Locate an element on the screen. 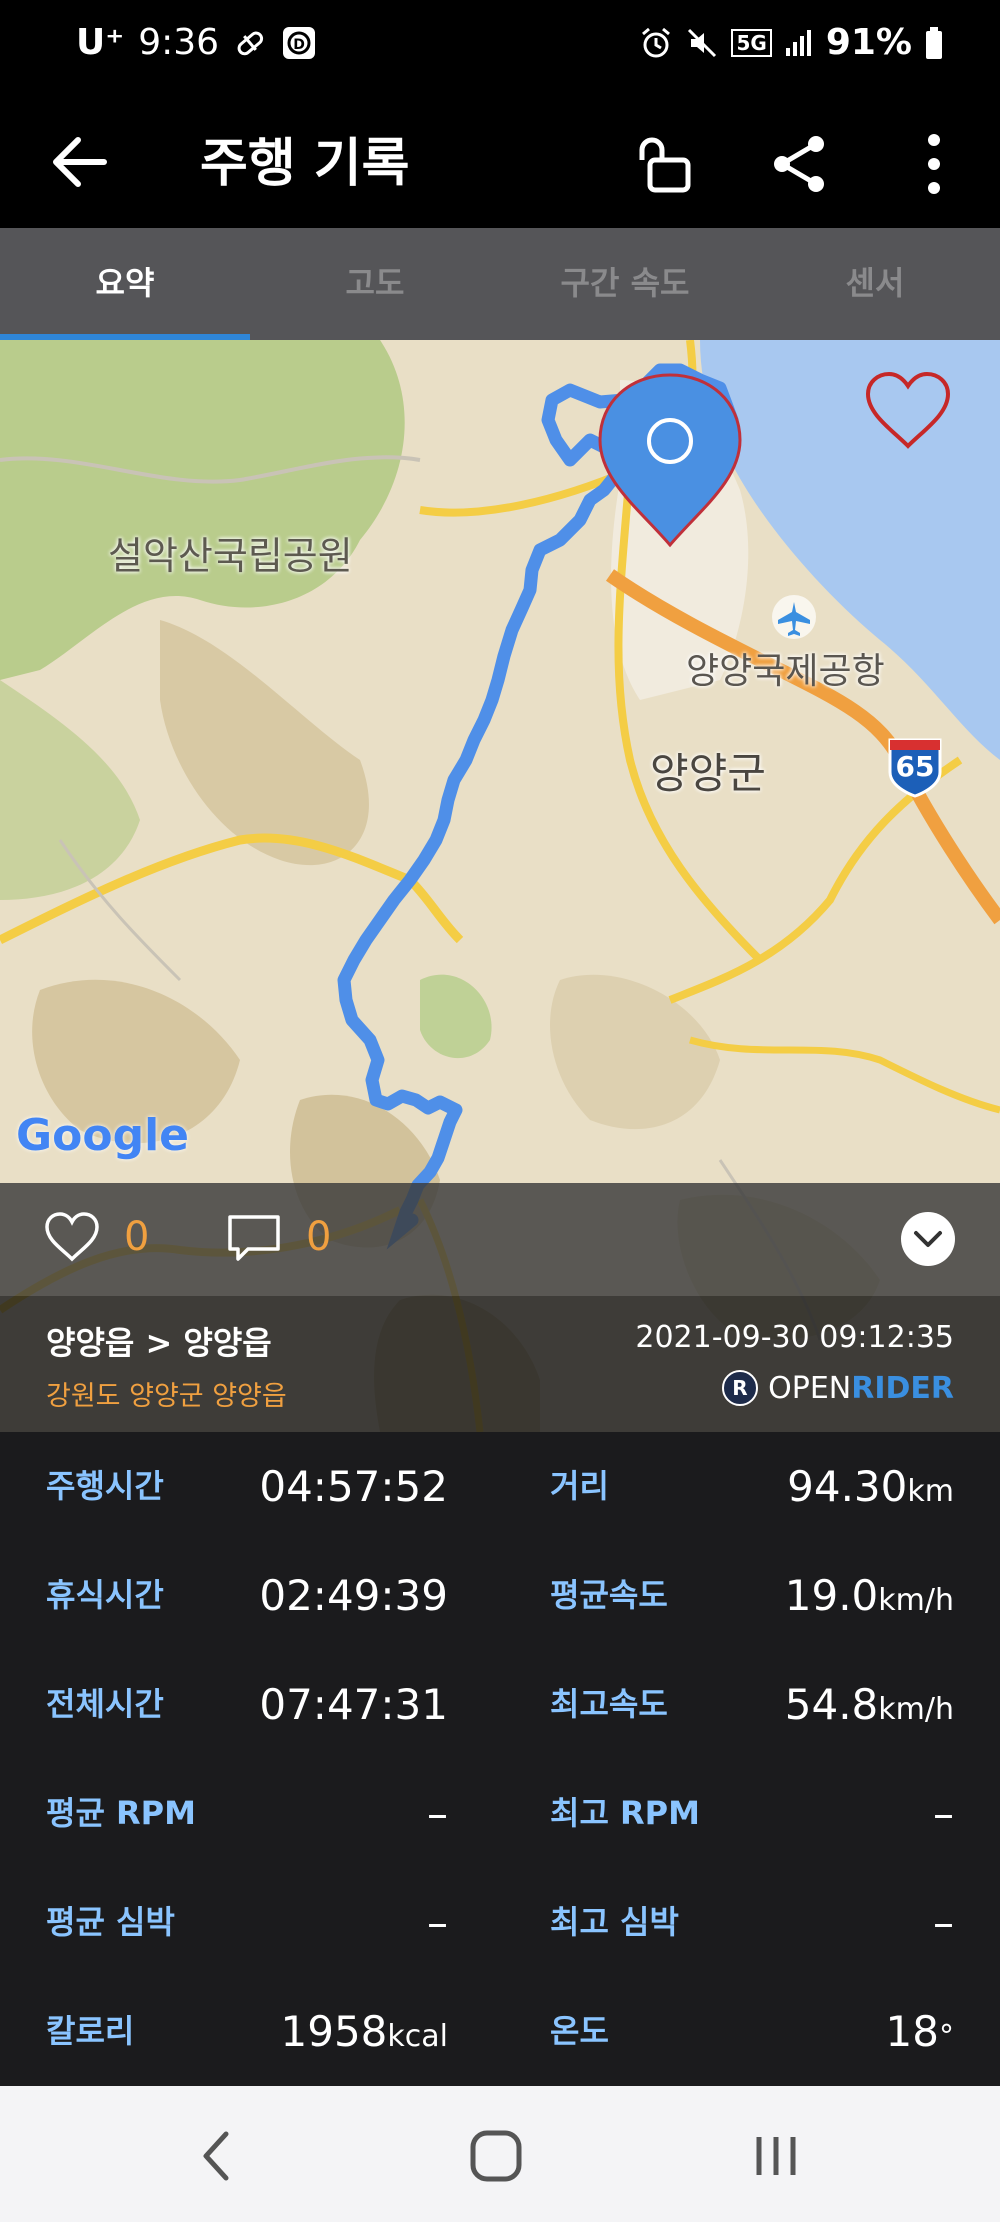 This screenshot has width=1000, height=2222. max-speed-value: 54.8km/h is located at coordinates (869, 1707).